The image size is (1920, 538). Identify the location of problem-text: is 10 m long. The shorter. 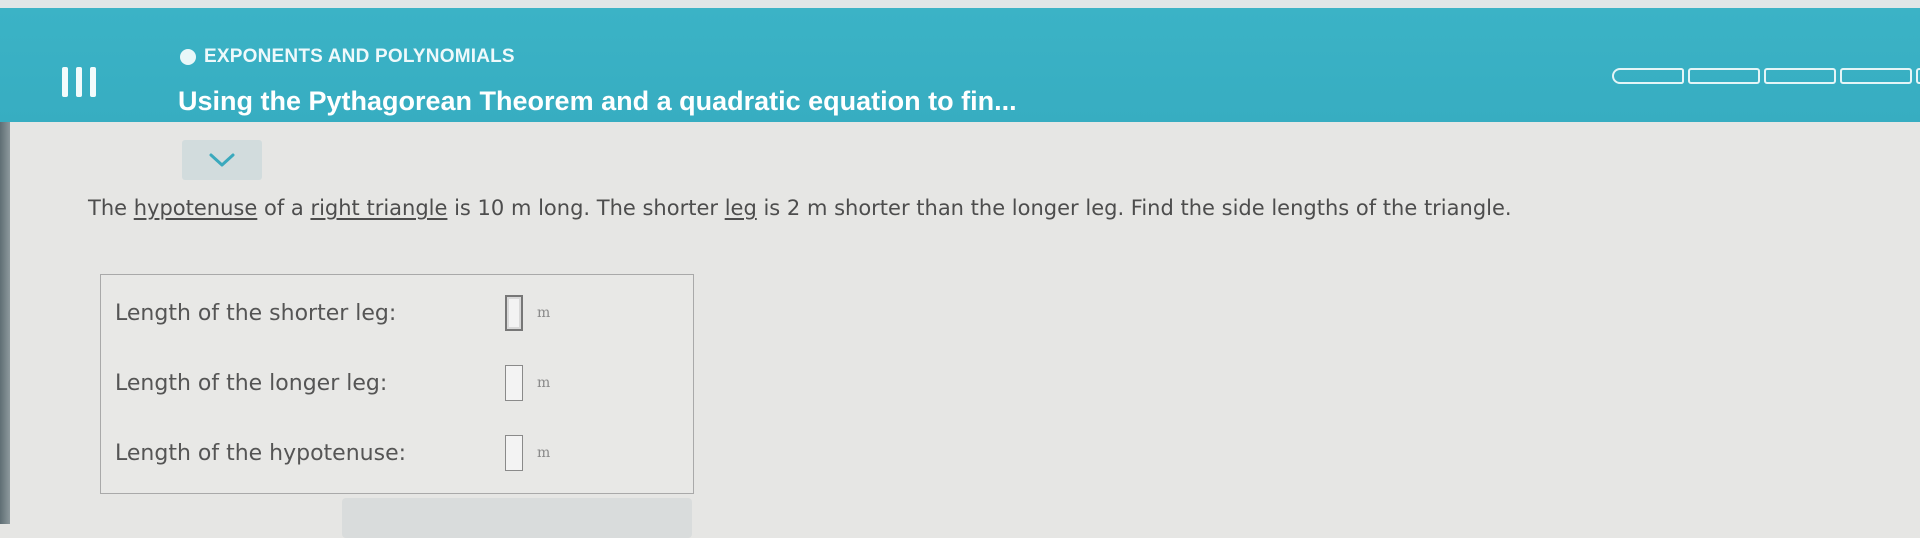
(586, 208).